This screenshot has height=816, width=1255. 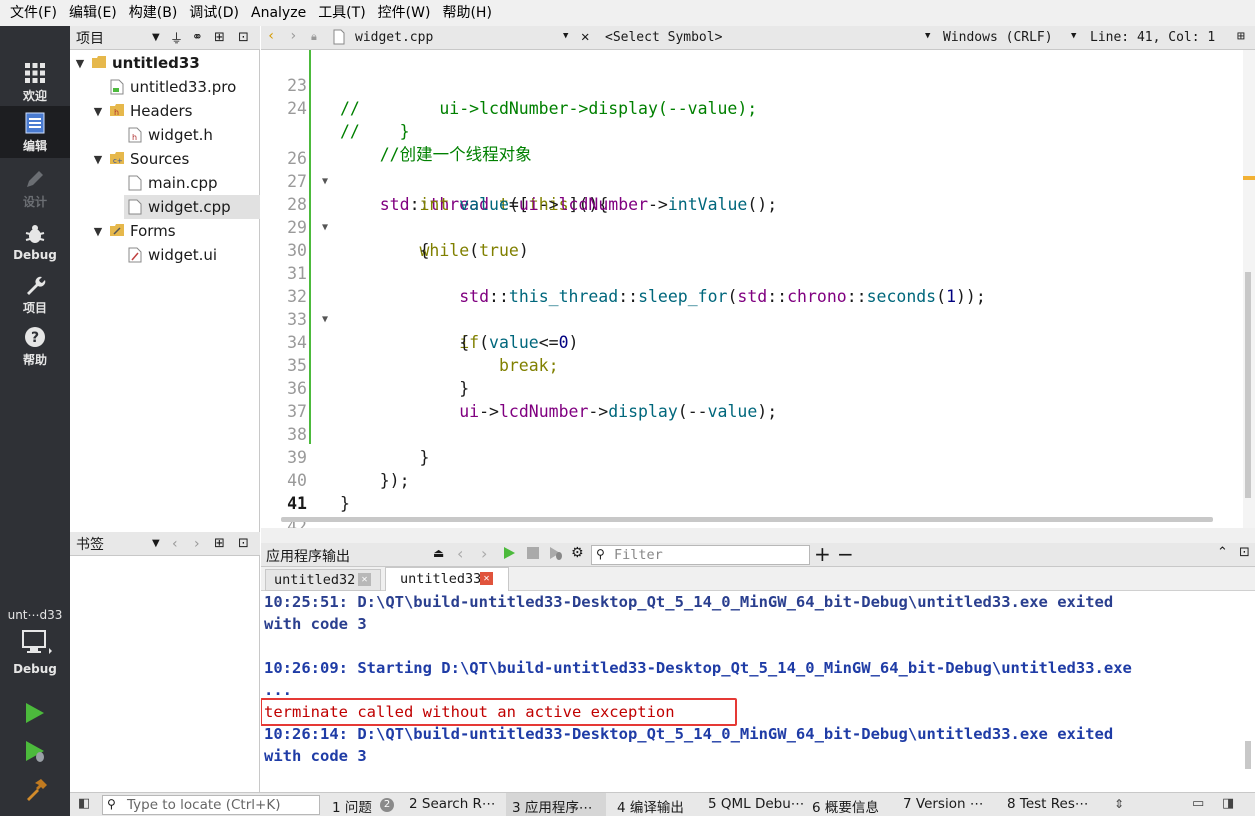 I want to click on link-icon: ⚭, so click(x=197, y=37).